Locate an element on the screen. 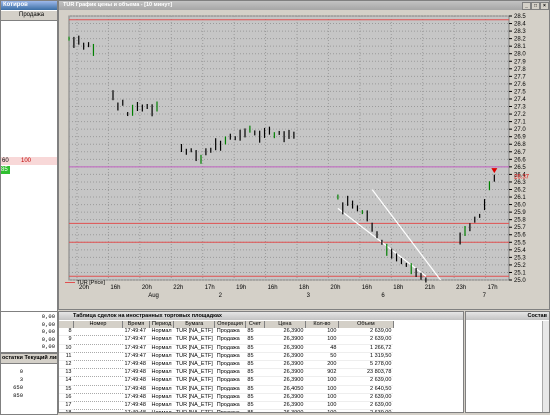  close-icon: × is located at coordinates (544, 6).